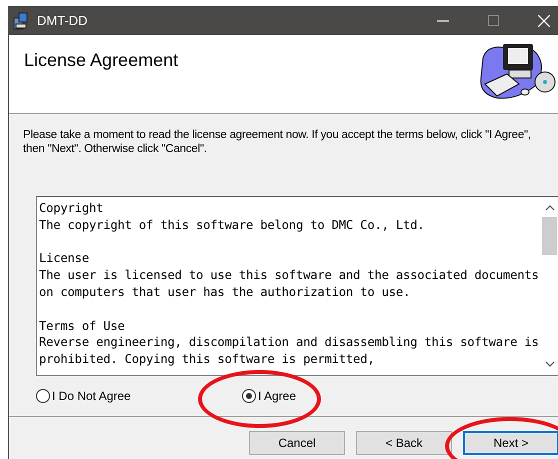 The width and height of the screenshot is (558, 459). What do you see at coordinates (549, 364) in the screenshot?
I see `scroll-down-icon` at bounding box center [549, 364].